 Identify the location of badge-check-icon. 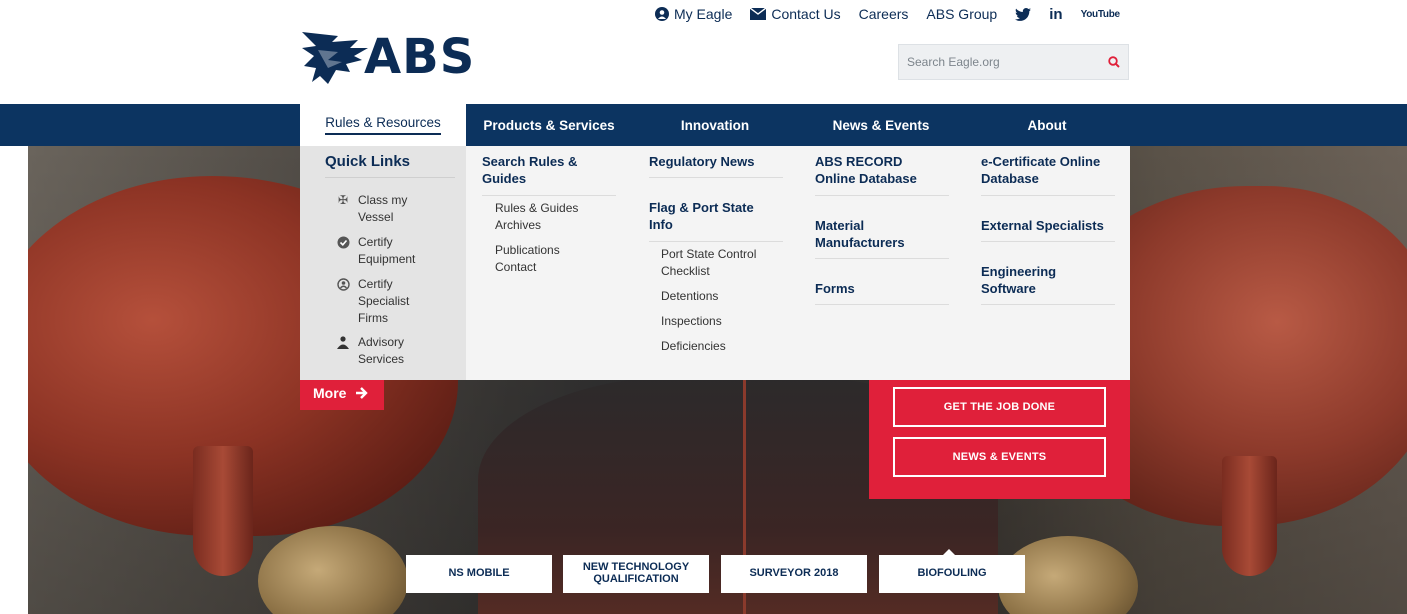
(343, 242).